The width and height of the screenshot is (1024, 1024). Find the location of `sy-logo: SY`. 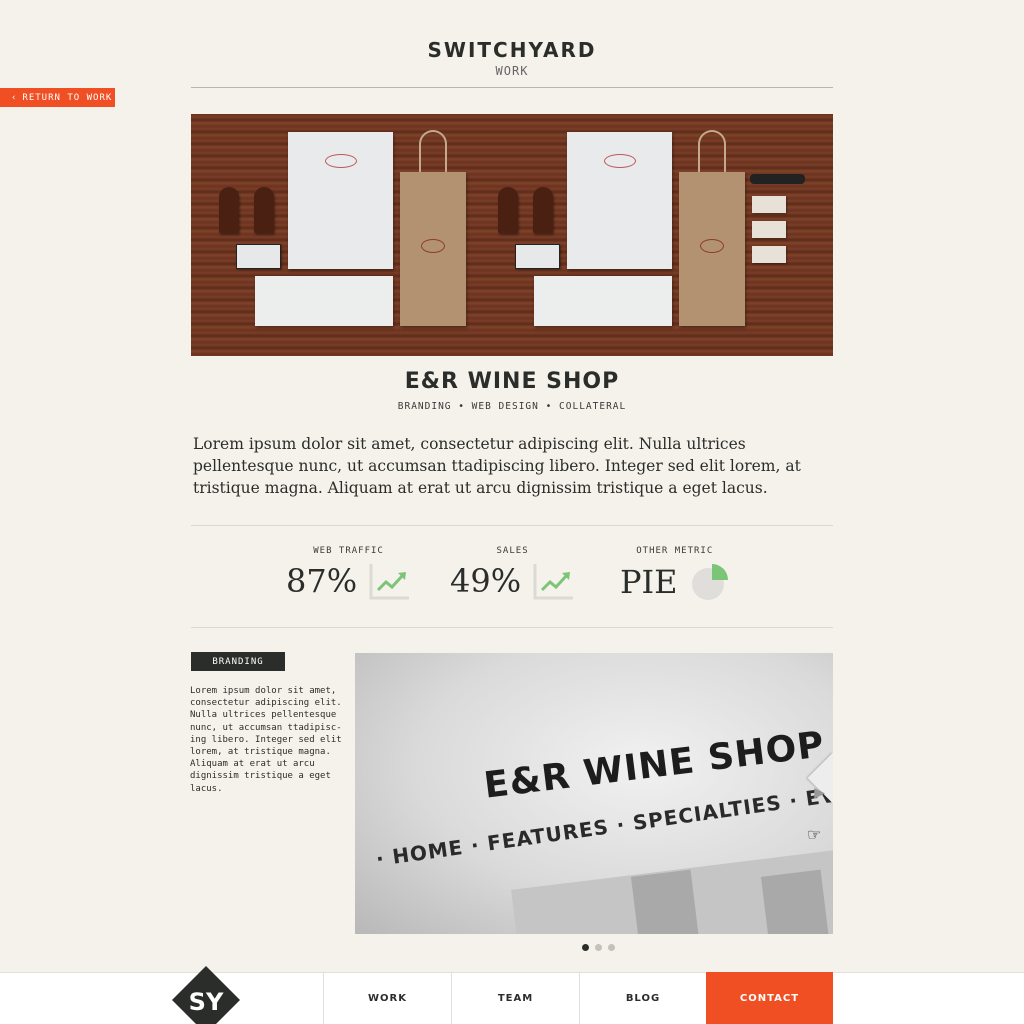

sy-logo: SY is located at coordinates (206, 995).